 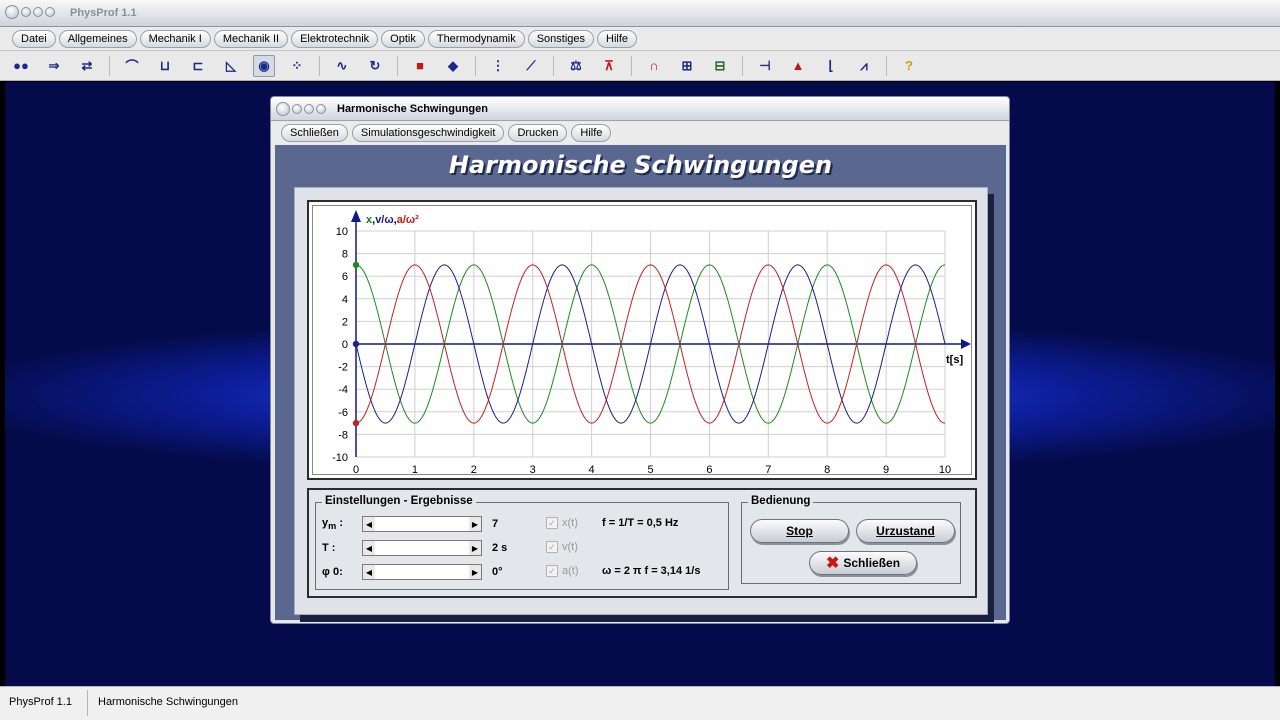 I want to click on prism-icon: ▲, so click(x=798, y=66).